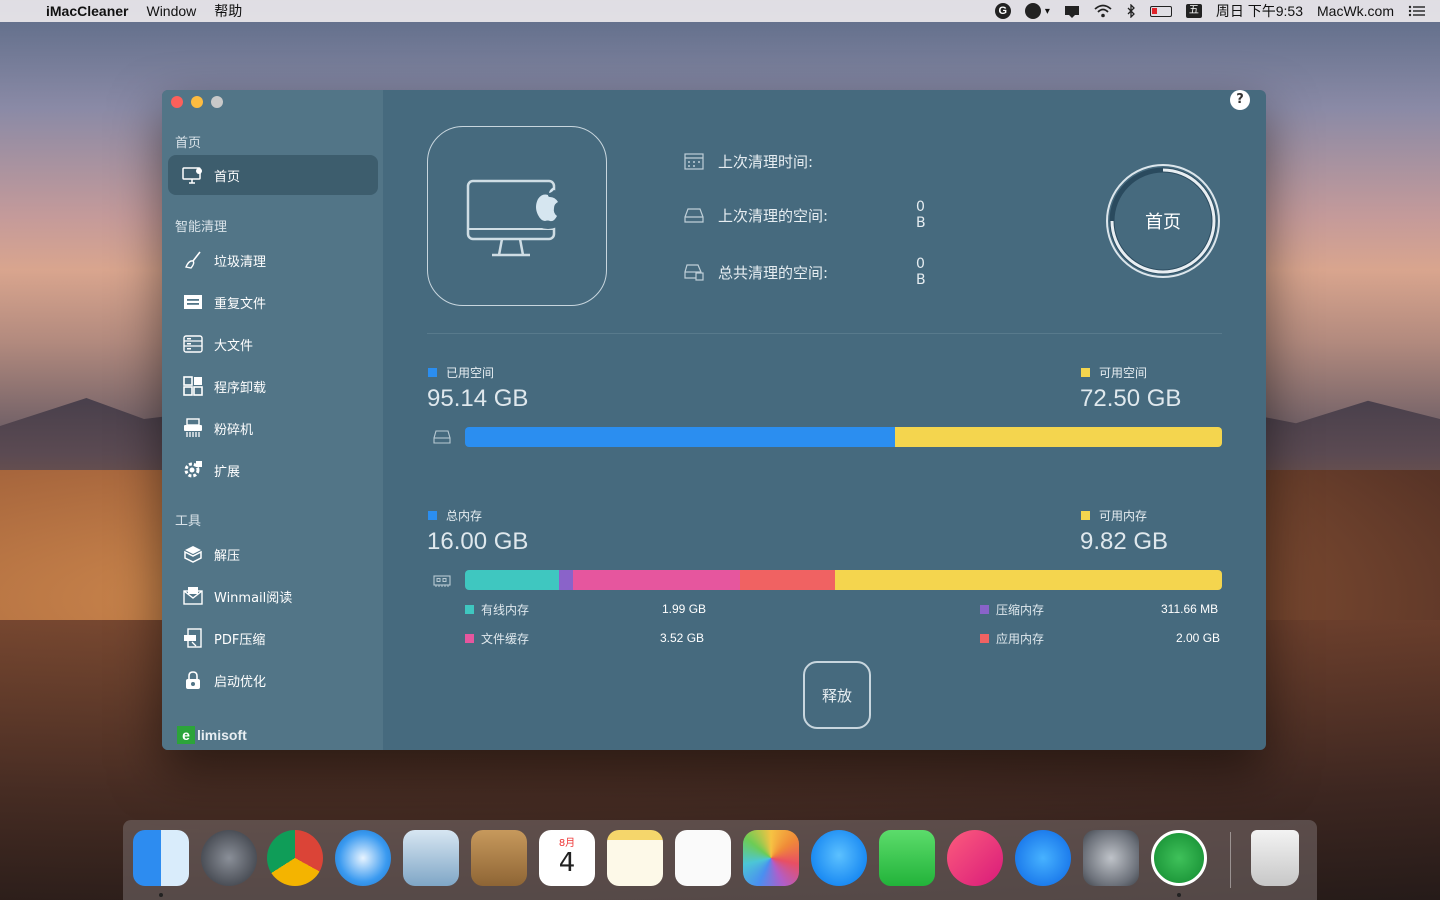 Image resolution: width=1440 pixels, height=900 pixels. I want to click on lock-icon, so click(193, 680).